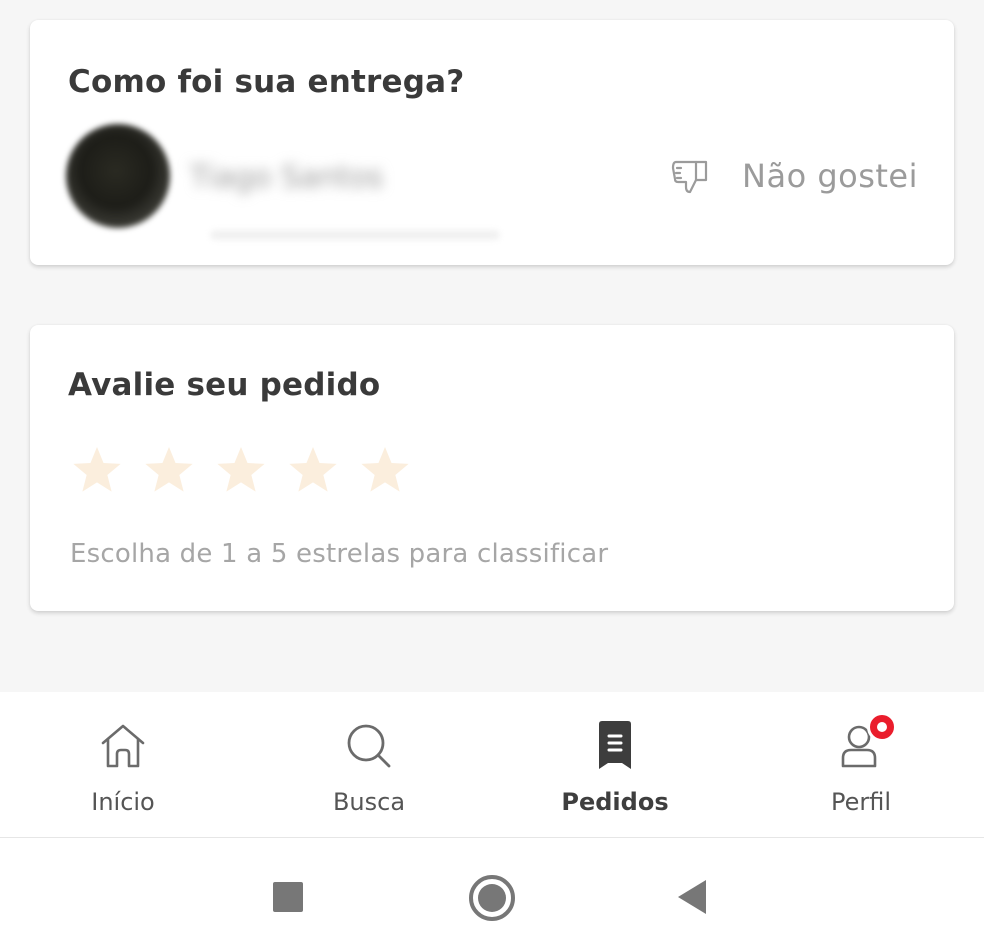 This screenshot has height=931, width=984. Describe the element at coordinates (861, 764) in the screenshot. I see `nav-item-perfil: Perfil` at that location.